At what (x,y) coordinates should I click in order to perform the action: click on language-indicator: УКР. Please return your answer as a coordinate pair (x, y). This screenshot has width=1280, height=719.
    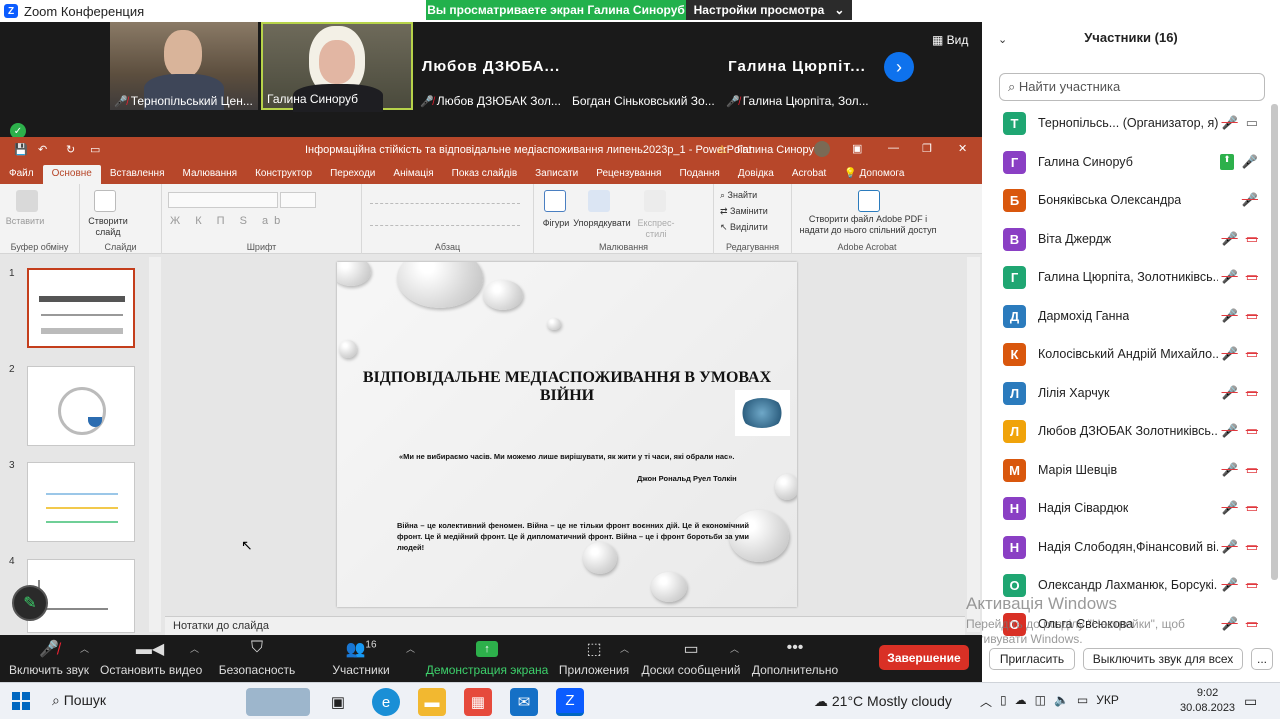
    Looking at the image, I should click on (1107, 701).